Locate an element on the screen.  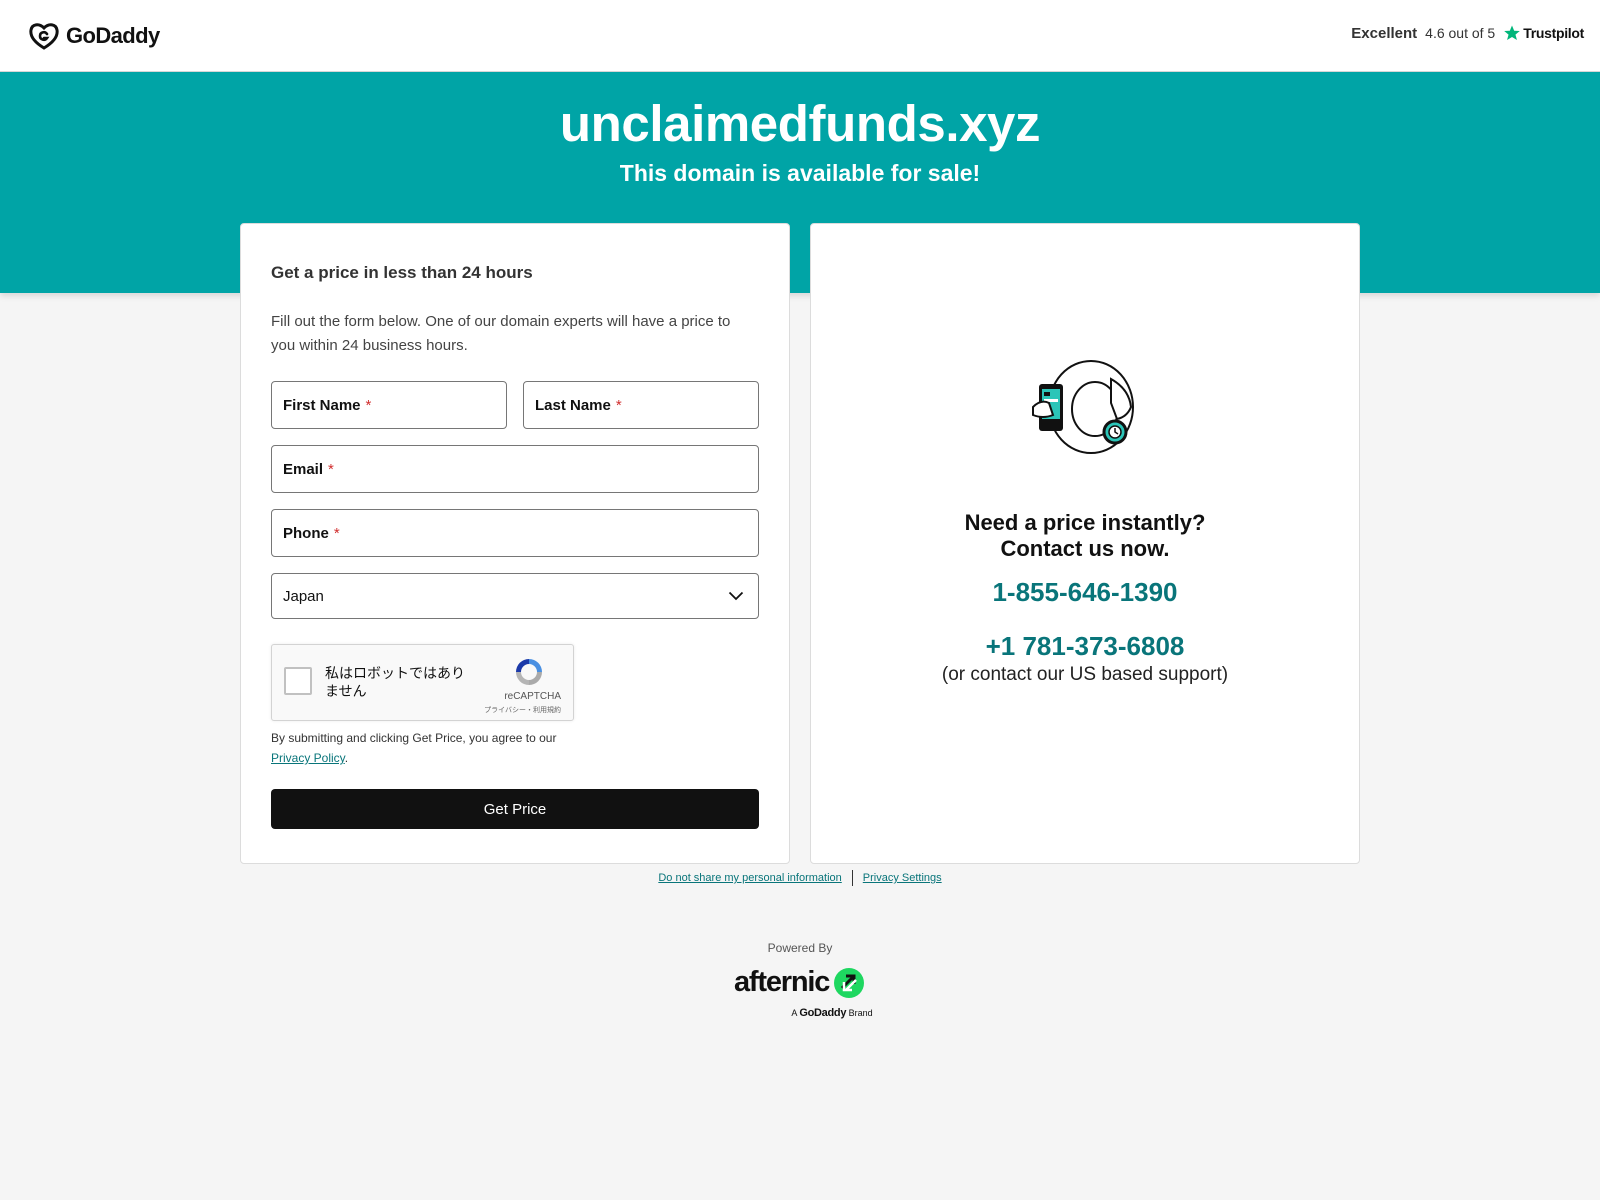
rating-value: 4.6 out of 5 is located at coordinates (1460, 33).